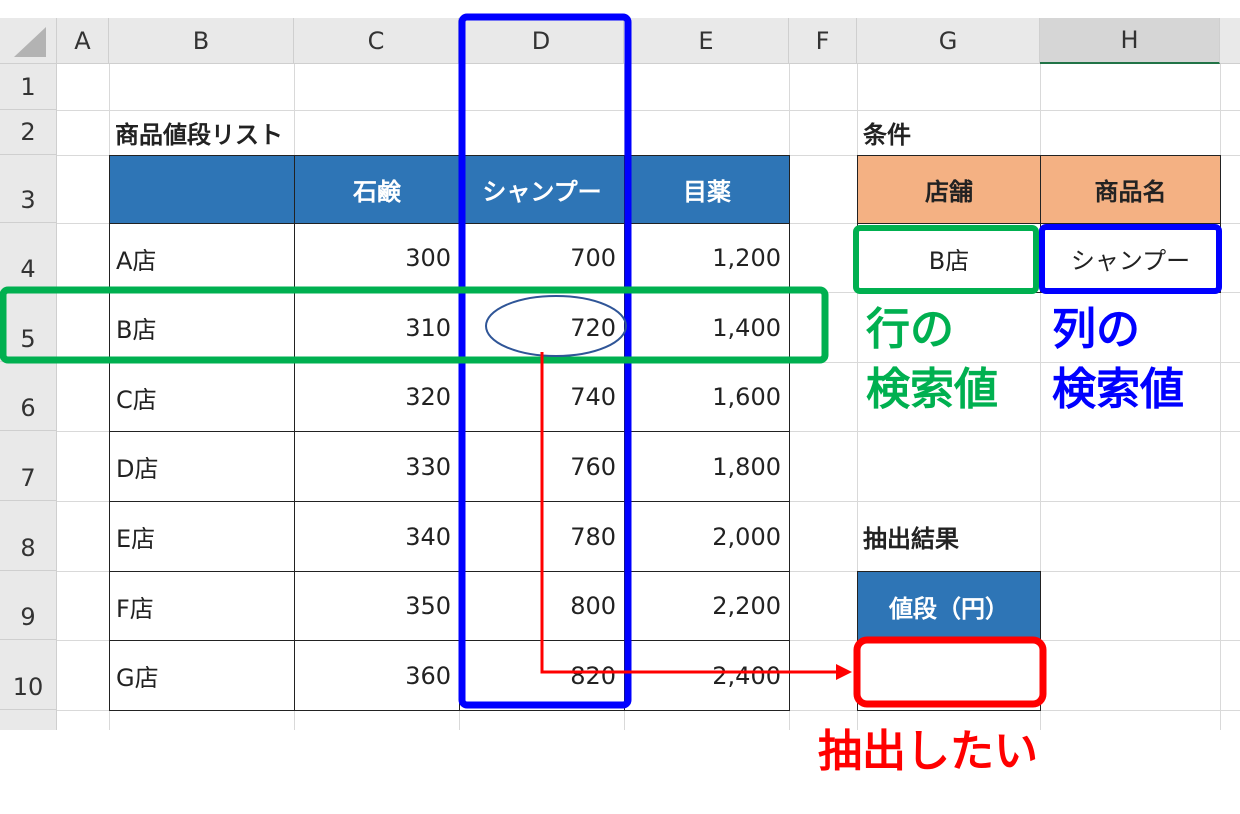 Image resolution: width=1240 pixels, height=814 pixels. I want to click on column-lookup-label: 列の 検索値, so click(1118, 360).